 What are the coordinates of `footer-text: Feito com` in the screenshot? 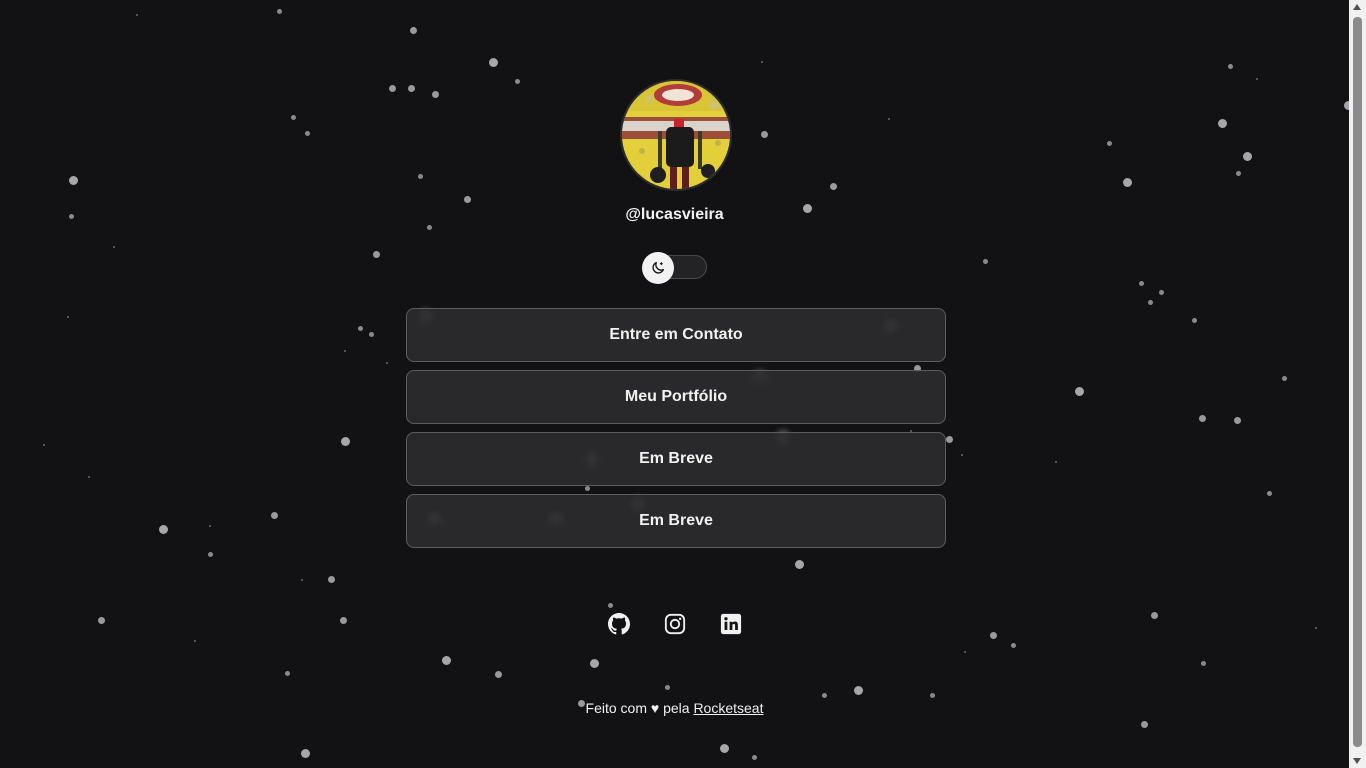 It's located at (616, 708).